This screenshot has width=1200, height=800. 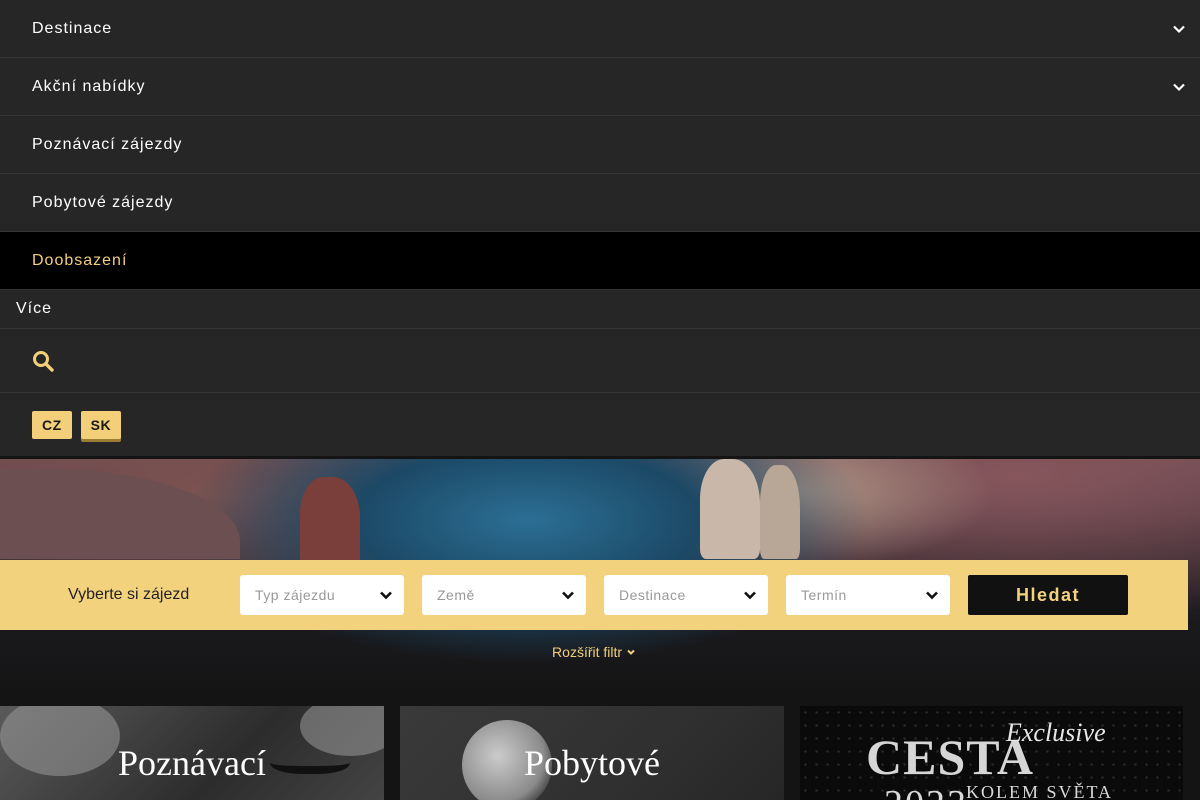 I want to click on cesta-logo: CESTA Exclusive 2023 KOLEM SVĚTA, so click(x=991, y=753).